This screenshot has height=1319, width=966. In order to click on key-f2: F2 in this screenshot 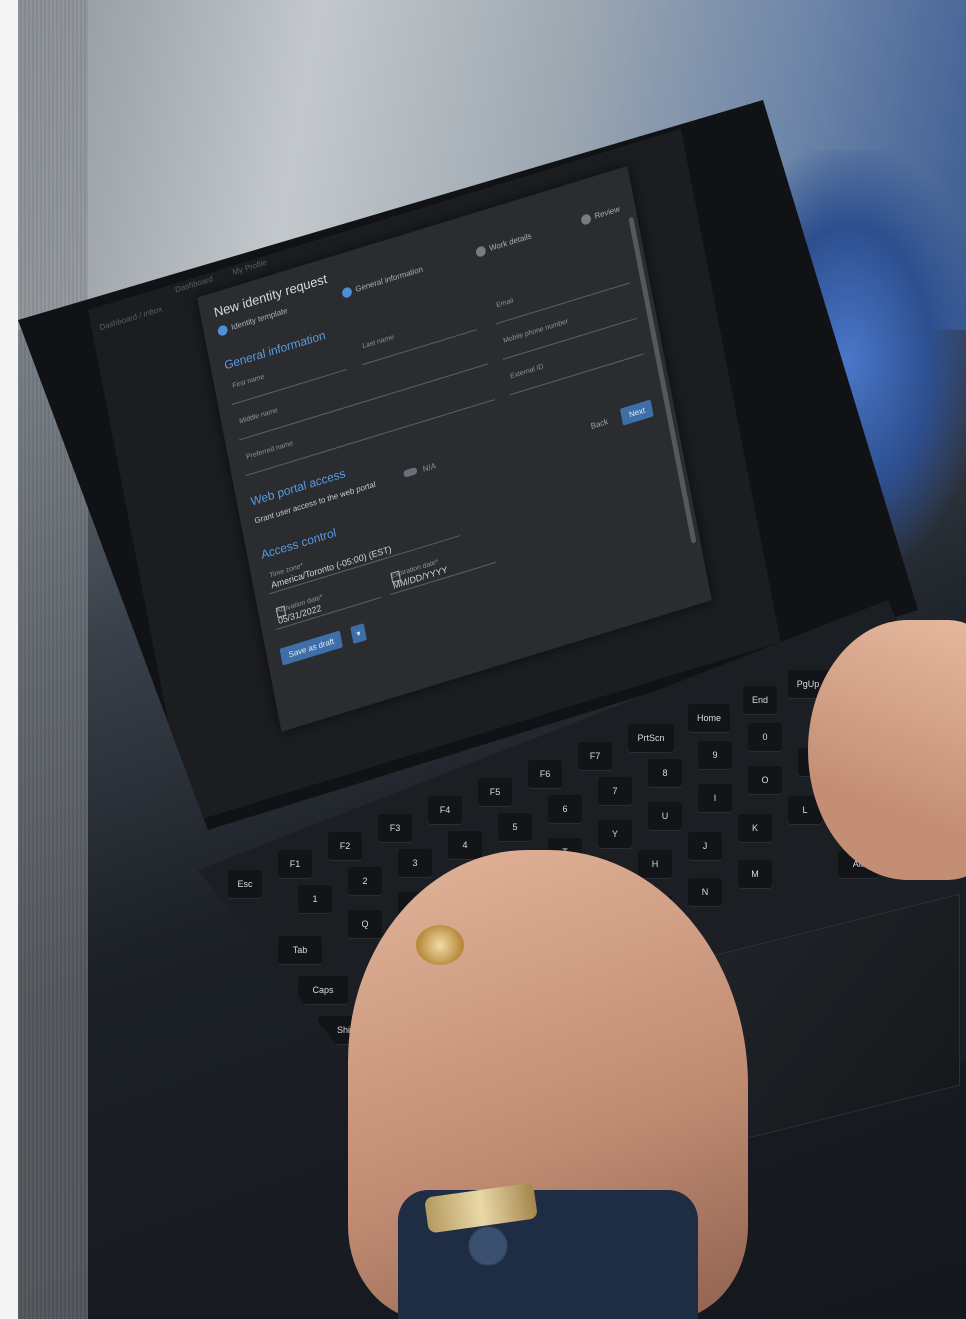, I will do `click(345, 846)`.